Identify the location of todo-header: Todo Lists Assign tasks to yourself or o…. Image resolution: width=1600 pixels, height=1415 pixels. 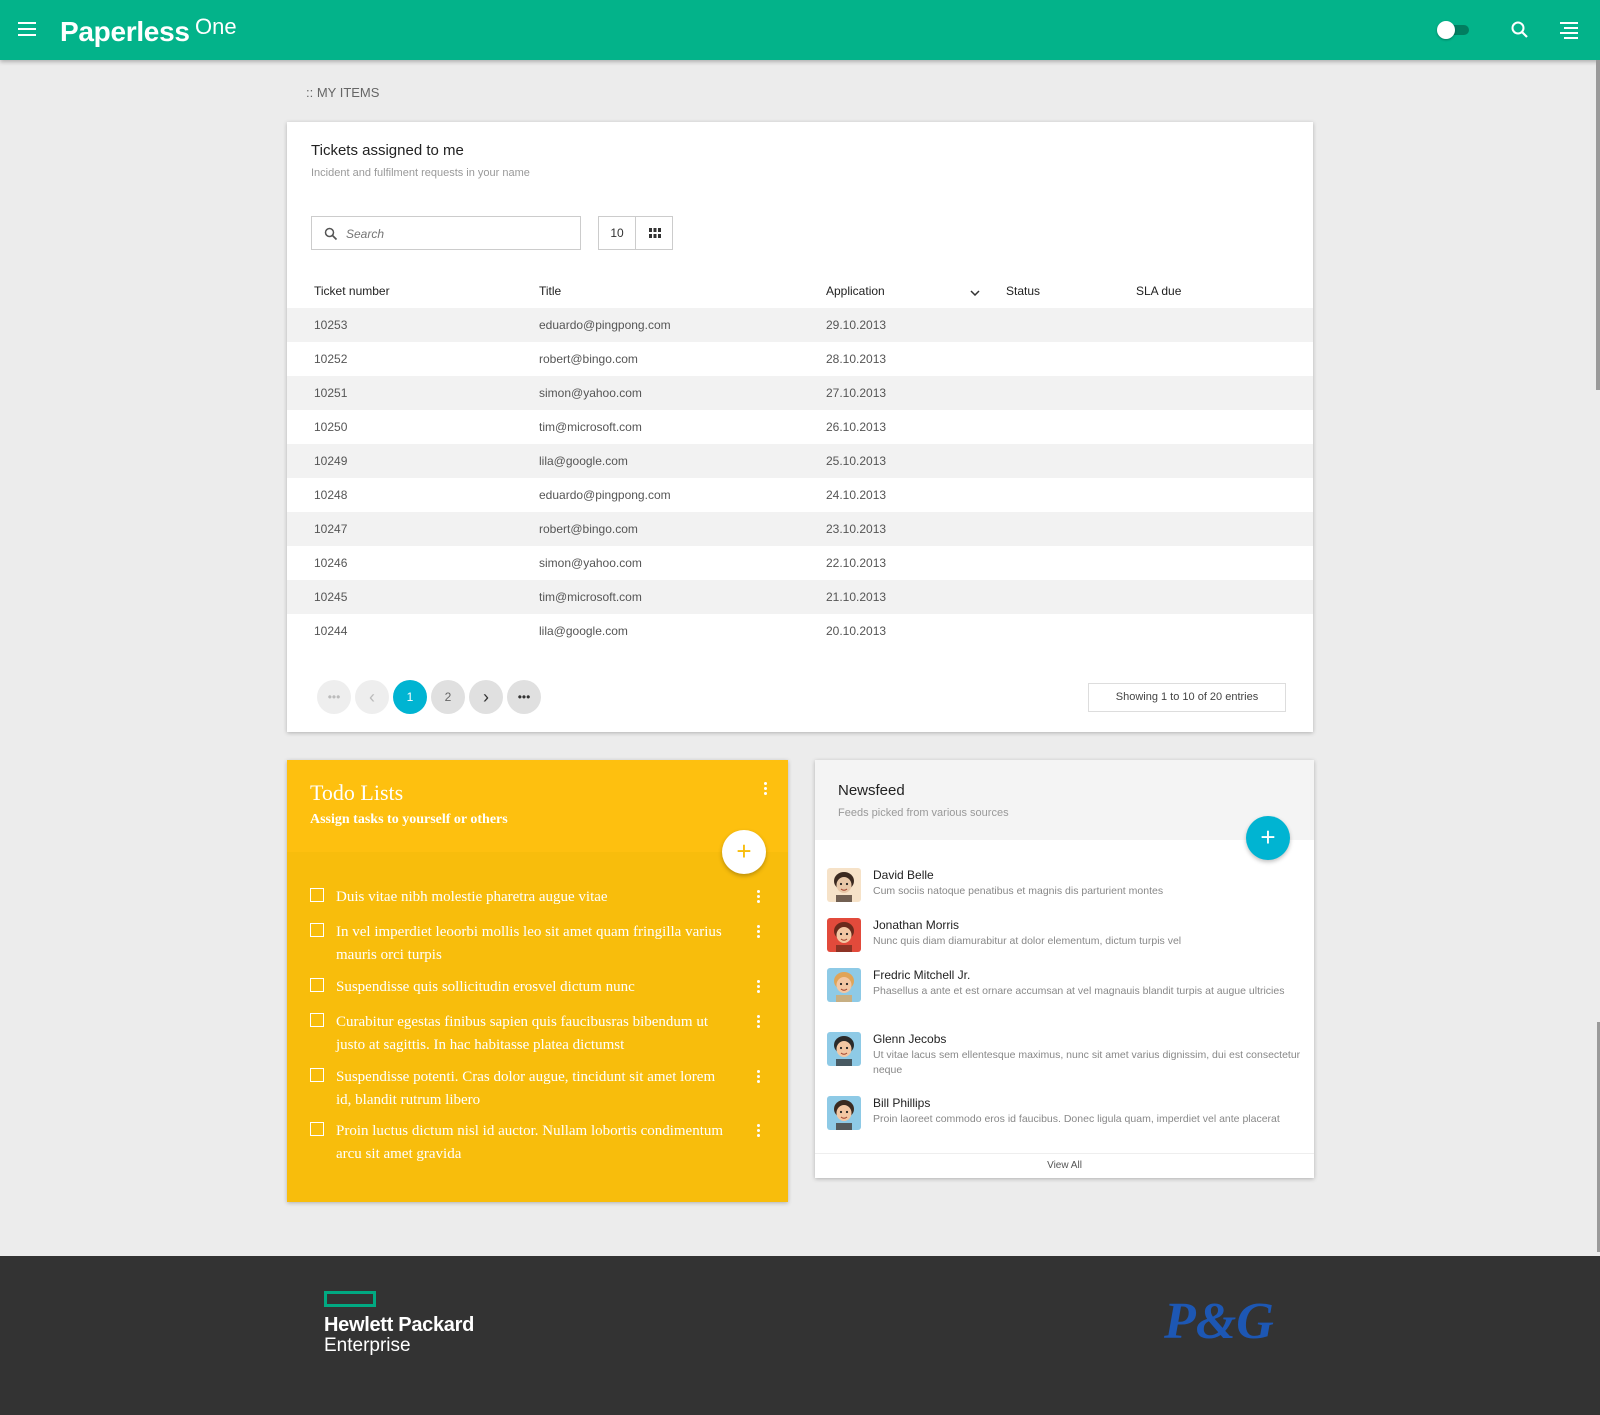
(537, 806).